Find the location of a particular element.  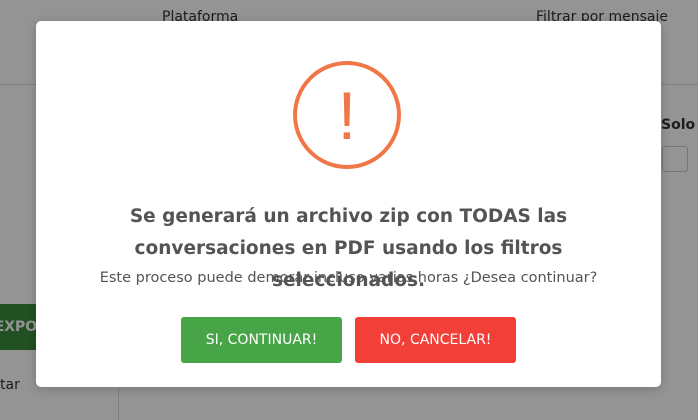

exclamation-circle-icon: ! is located at coordinates (347, 115).